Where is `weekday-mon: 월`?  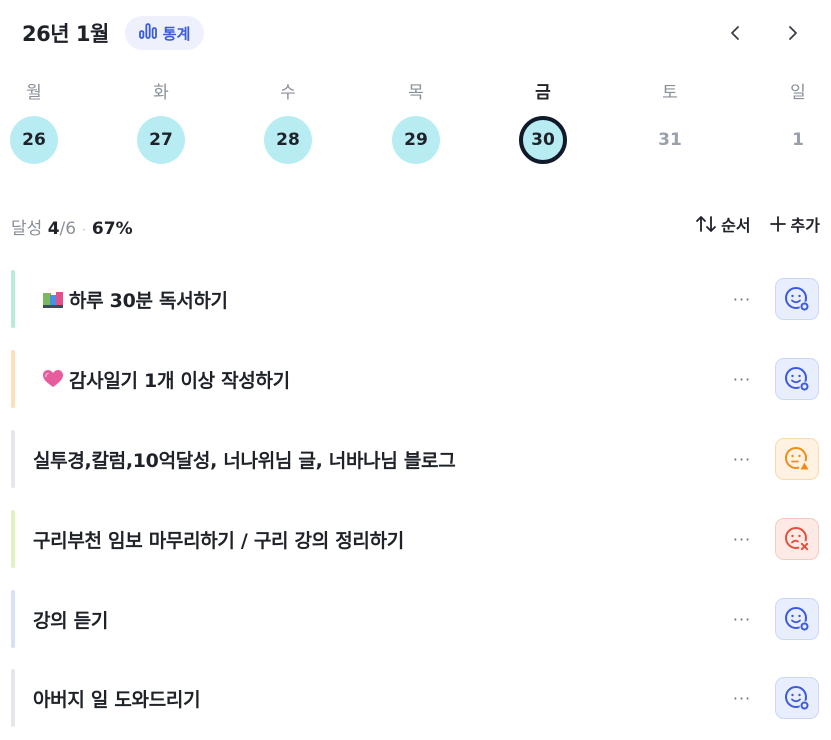
weekday-mon: 월 is located at coordinates (34, 93).